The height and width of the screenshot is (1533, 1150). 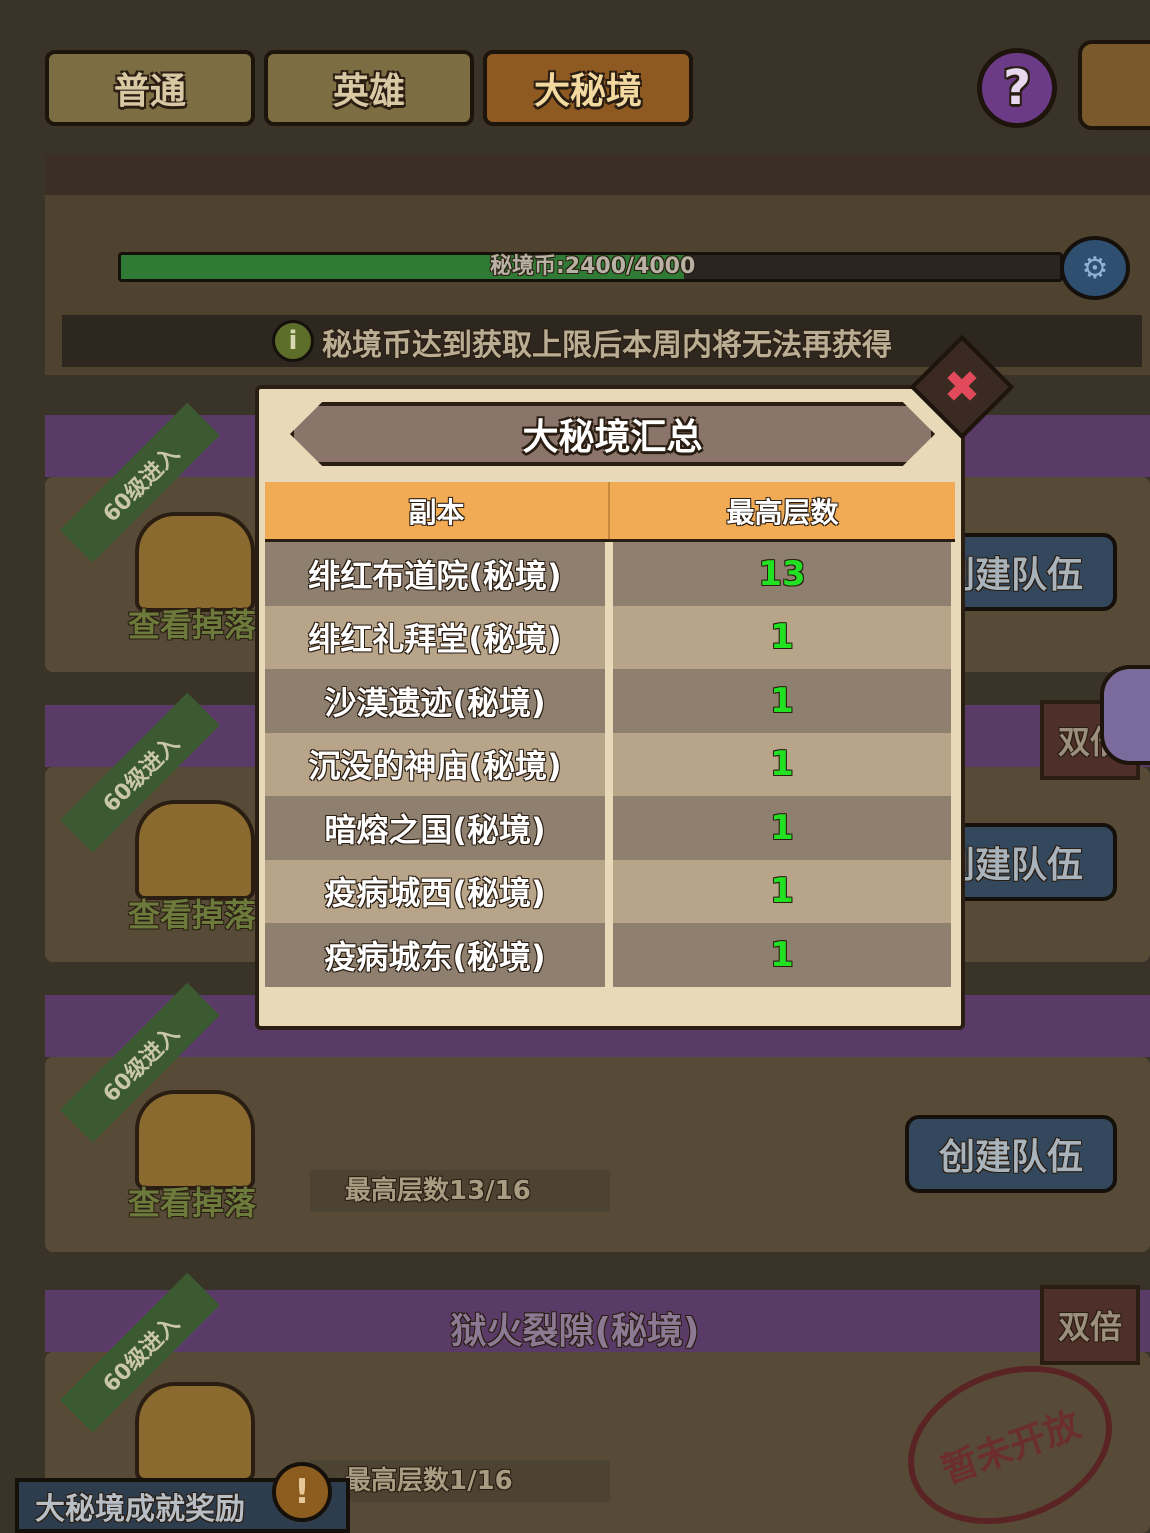 What do you see at coordinates (435, 828) in the screenshot?
I see `dungeon-name: 暗熔之国(秘境)` at bounding box center [435, 828].